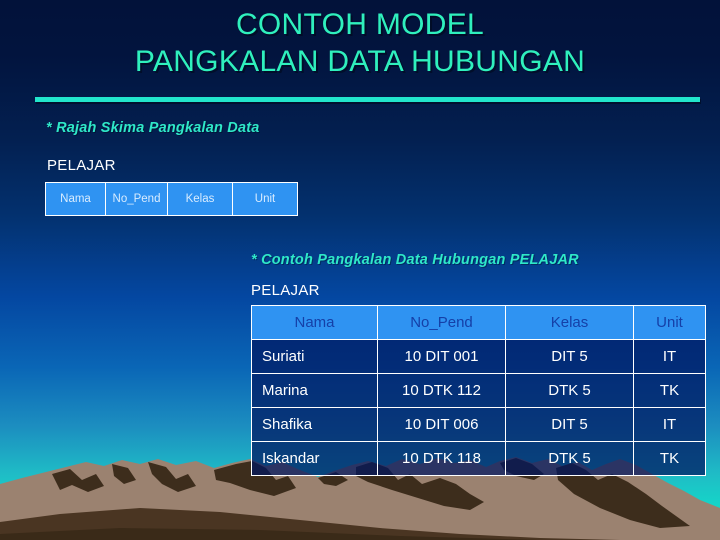 The image size is (720, 540). Describe the element at coordinates (314, 322) in the screenshot. I see `column-header-nama: Nama` at that location.